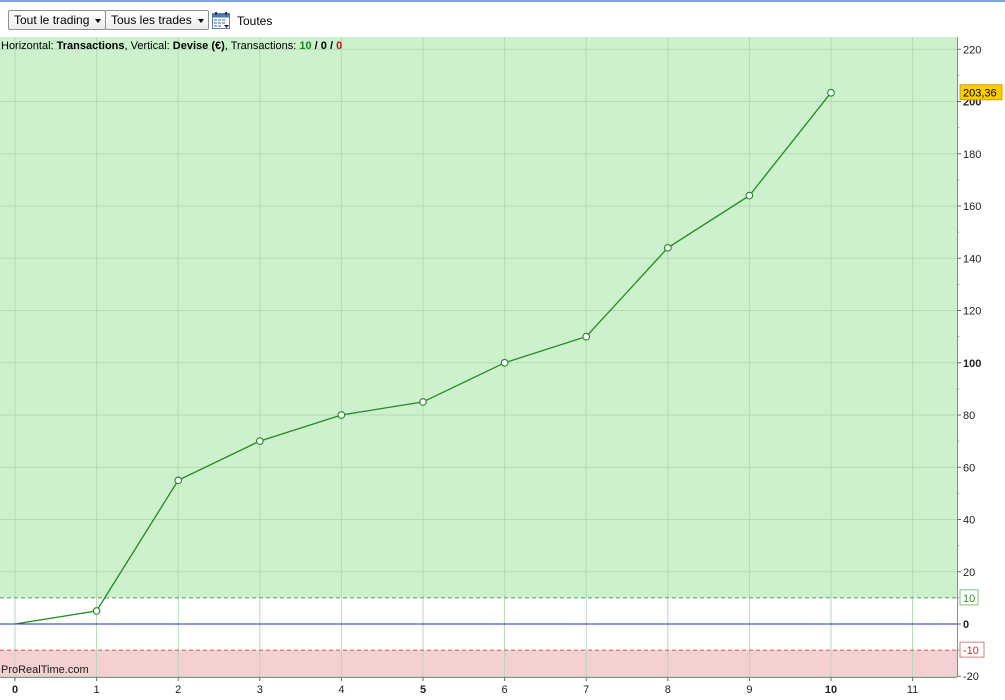 This screenshot has width=1005, height=700. Describe the element at coordinates (260, 690) in the screenshot. I see `x-tick-label: 3` at that location.